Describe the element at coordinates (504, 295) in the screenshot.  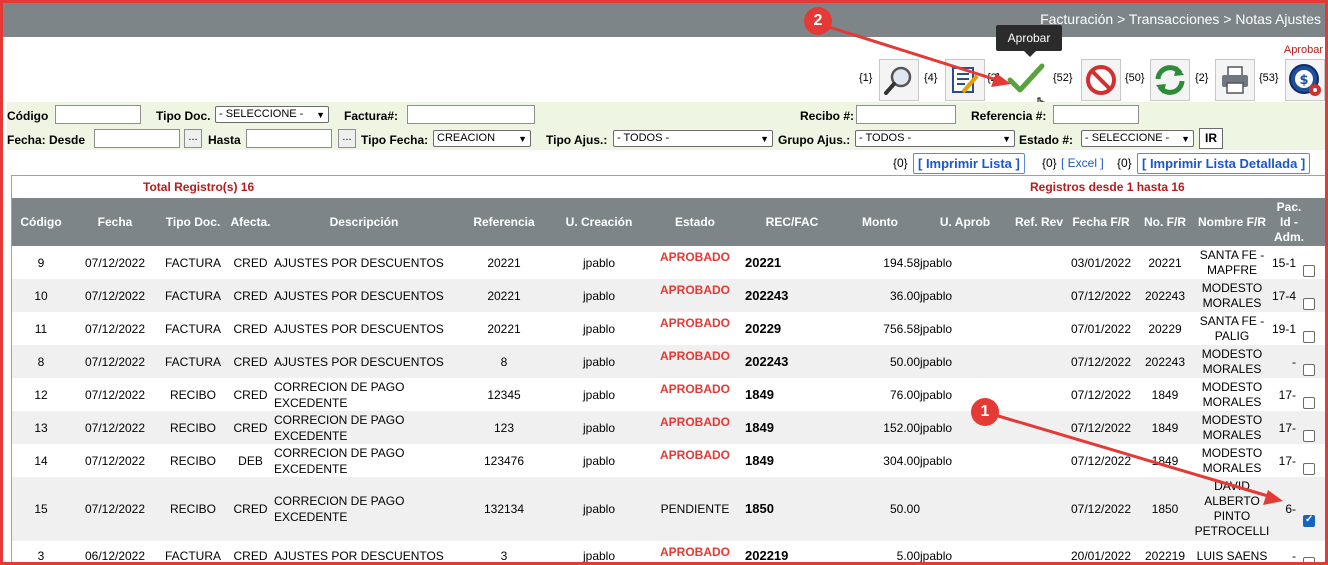
I see `cell-ref: 20221` at that location.